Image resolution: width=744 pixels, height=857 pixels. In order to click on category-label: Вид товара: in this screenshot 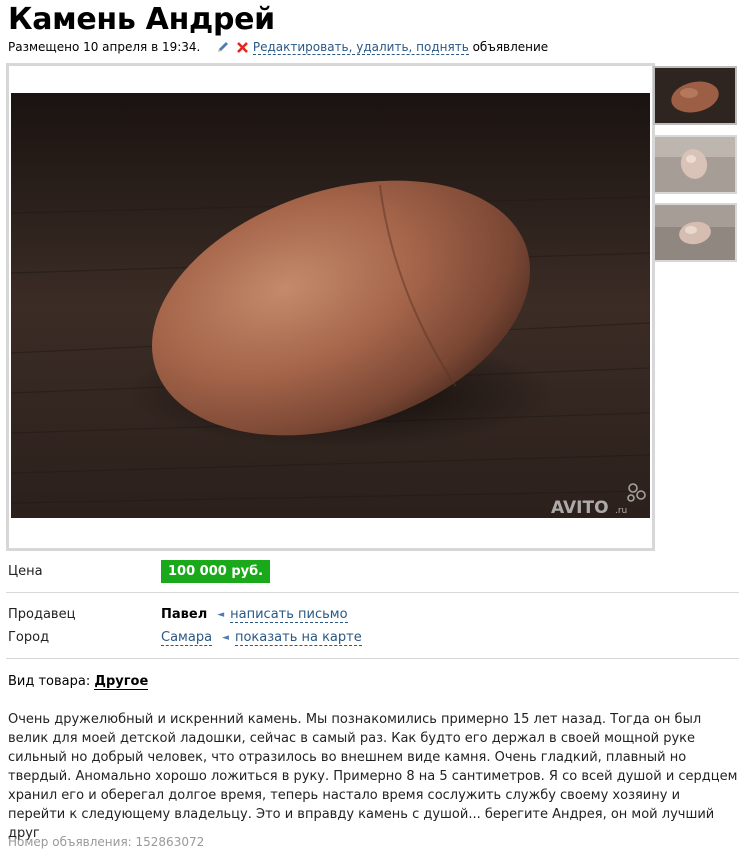, I will do `click(49, 681)`.